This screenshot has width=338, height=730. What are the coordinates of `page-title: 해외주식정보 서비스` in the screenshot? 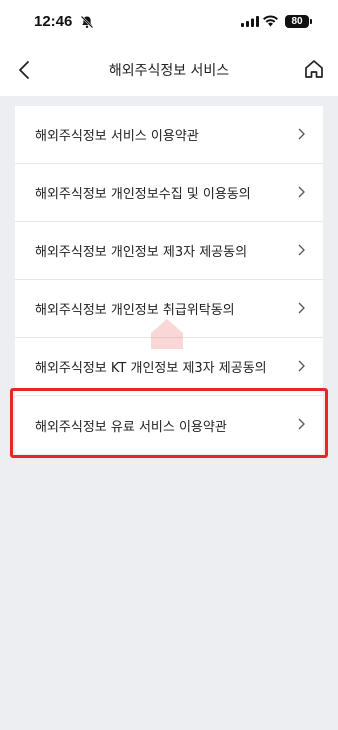 It's located at (169, 71).